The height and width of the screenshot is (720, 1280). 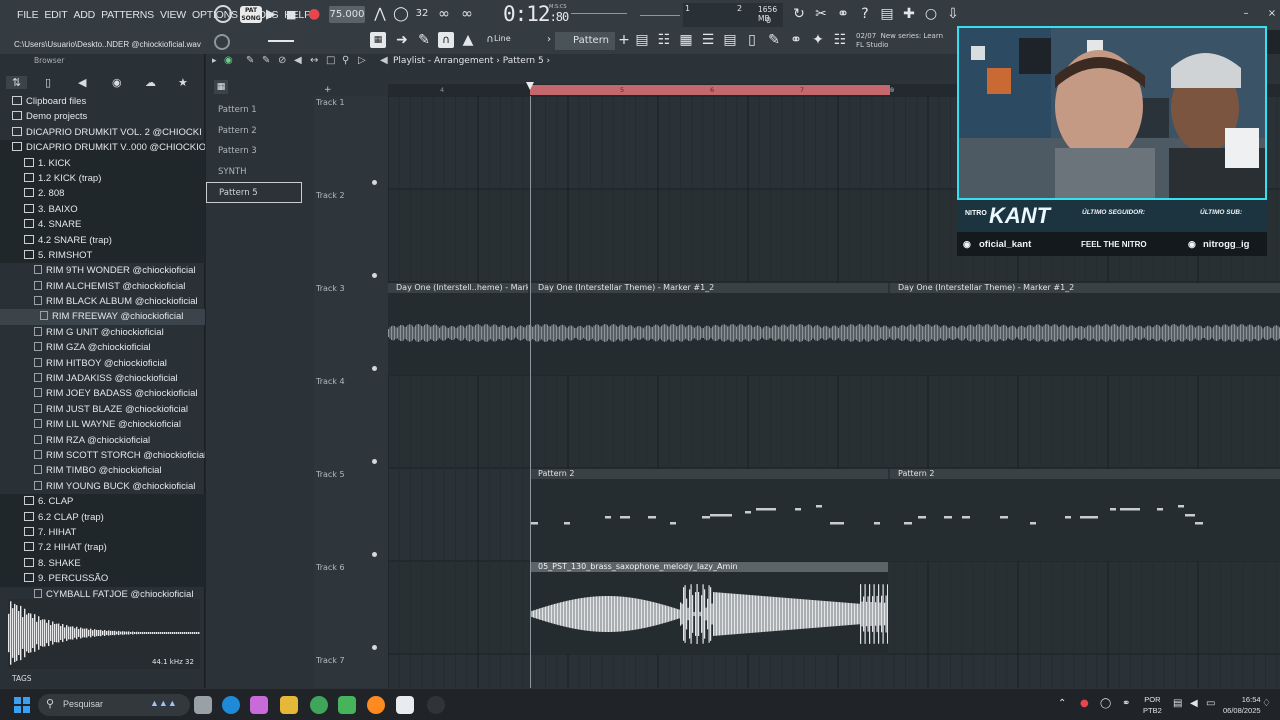 What do you see at coordinates (330, 60) in the screenshot?
I see `playlist-select-icon: □` at bounding box center [330, 60].